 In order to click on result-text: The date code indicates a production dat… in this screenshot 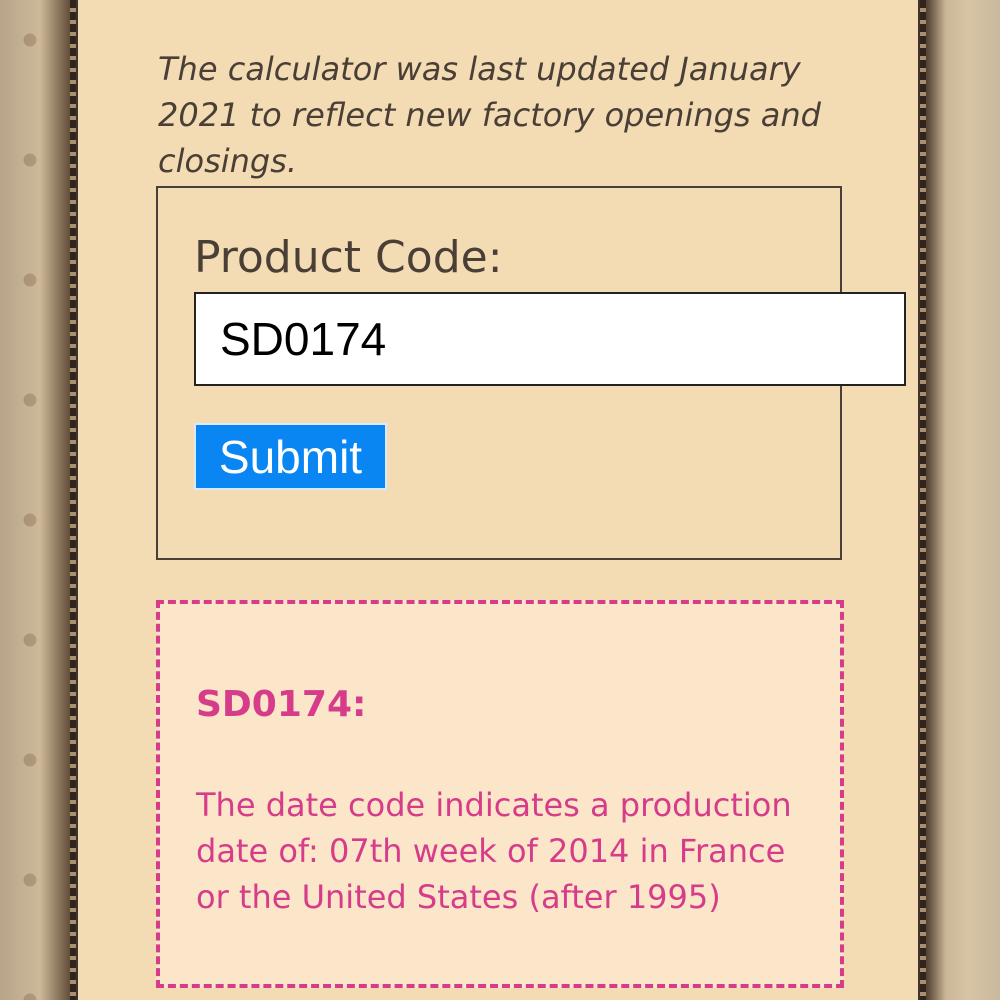, I will do `click(494, 851)`.